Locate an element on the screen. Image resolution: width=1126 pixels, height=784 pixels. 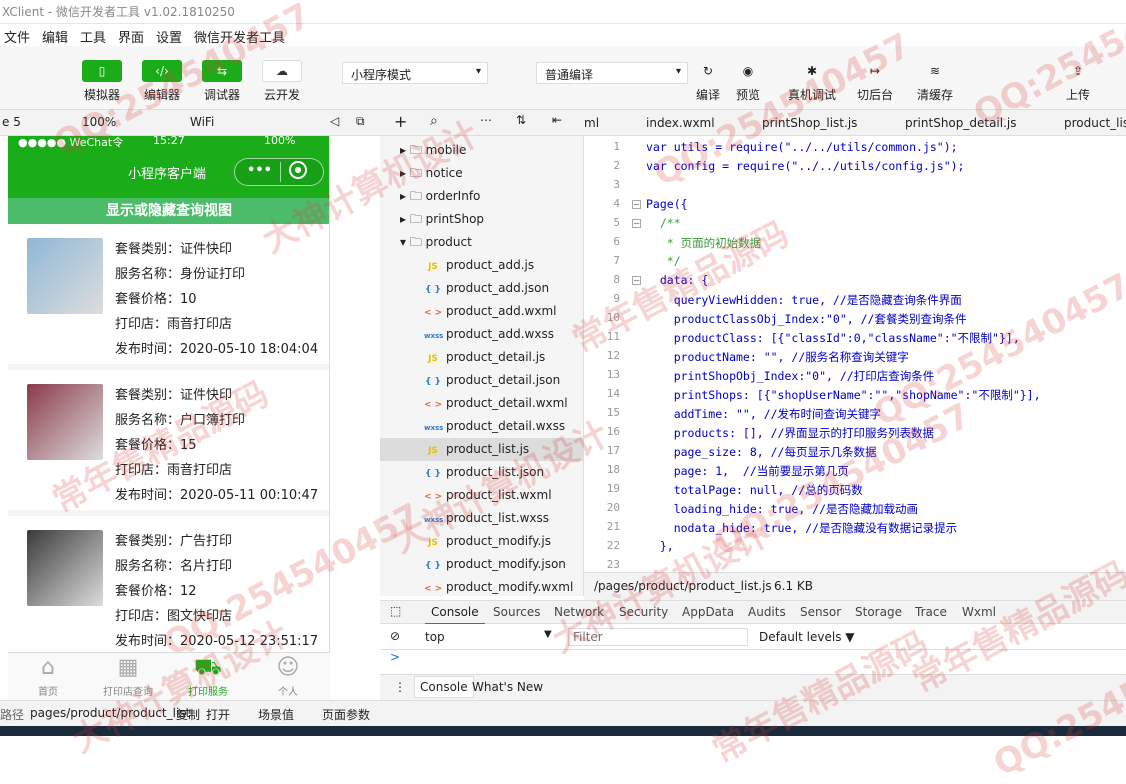
device-select: e 5 is located at coordinates (11, 122).